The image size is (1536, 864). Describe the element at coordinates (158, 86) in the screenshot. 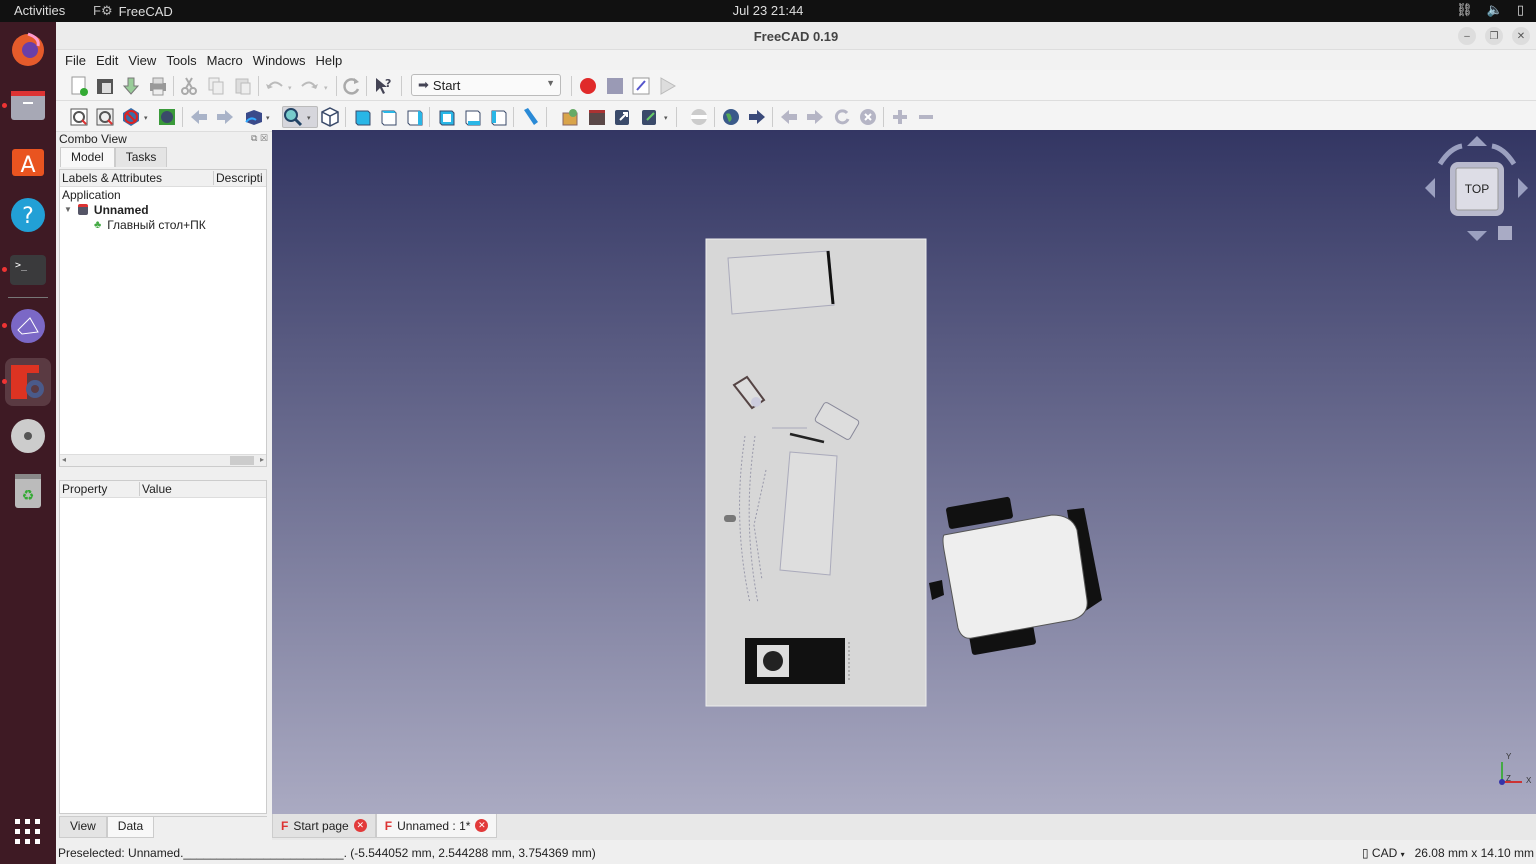

I see `print-button` at that location.